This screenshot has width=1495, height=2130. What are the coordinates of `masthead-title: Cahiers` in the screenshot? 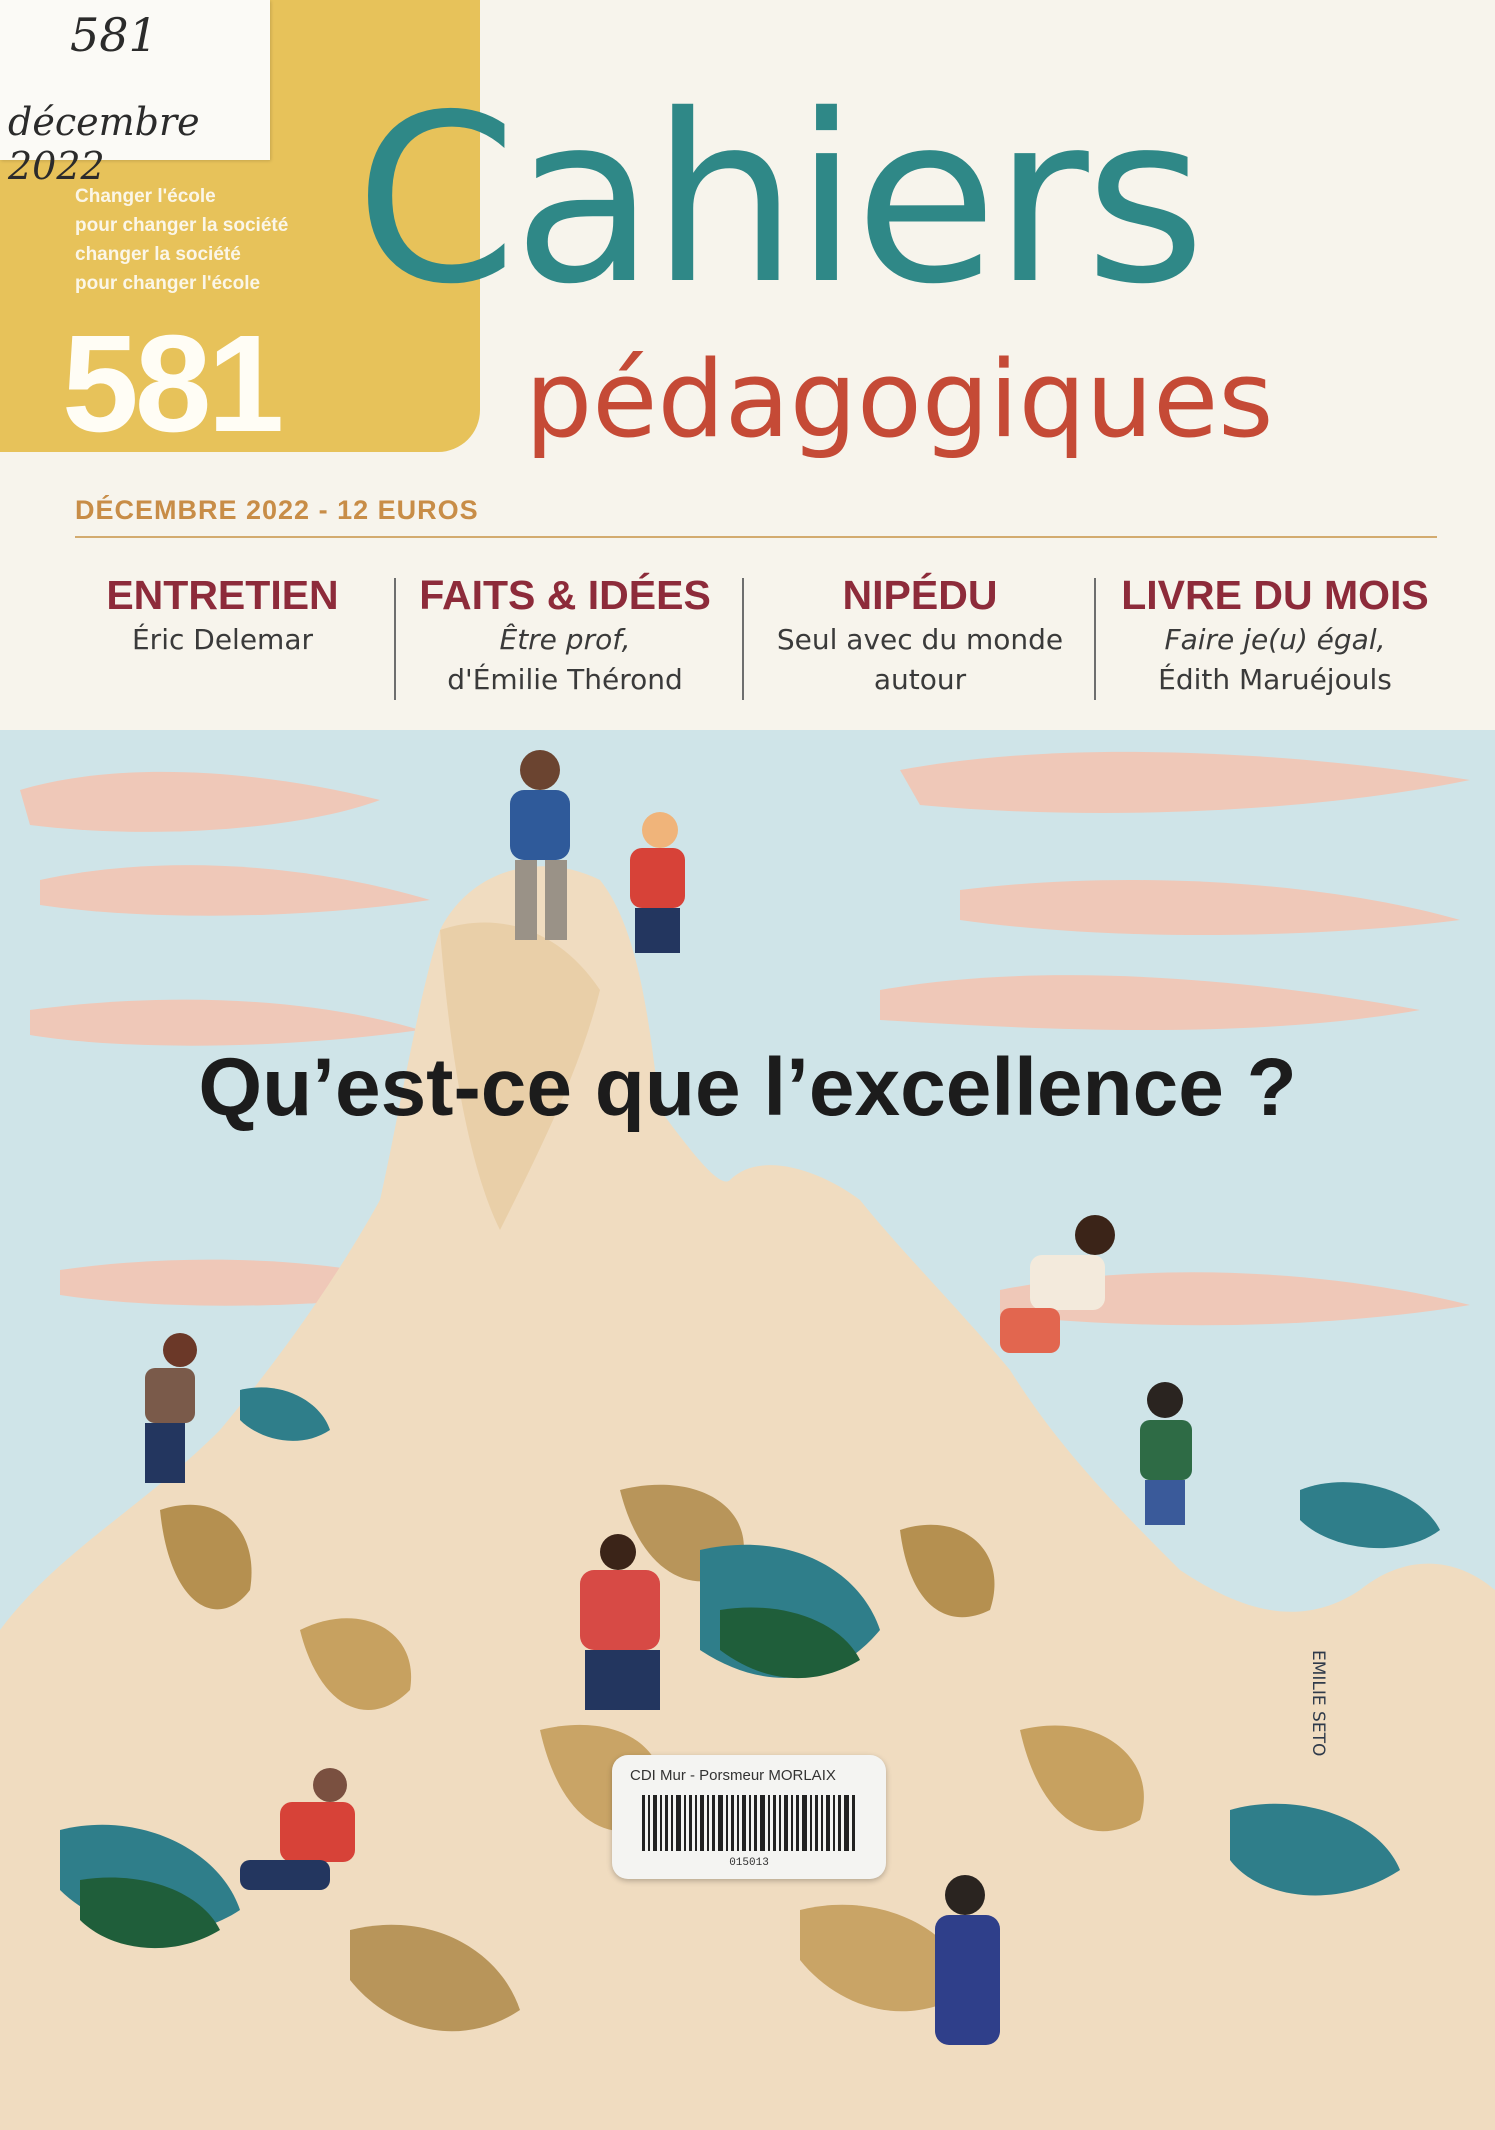 It's located at (780, 200).